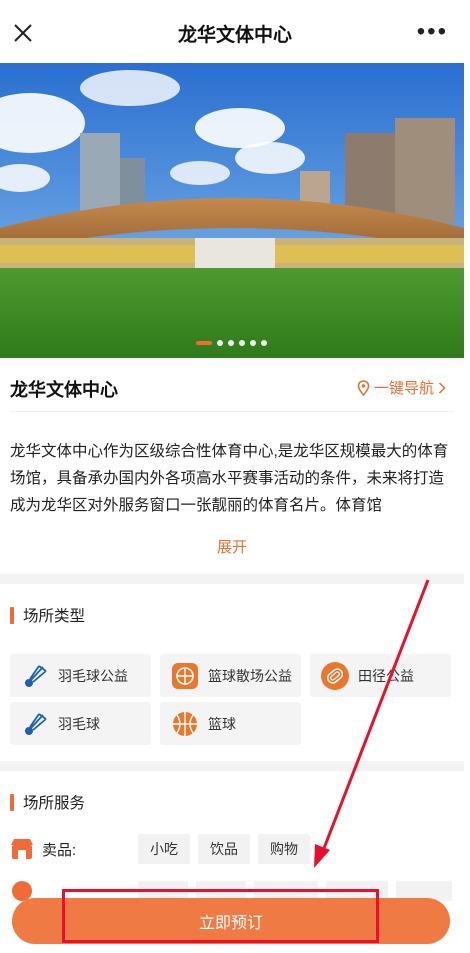  I want to click on chevron-right-icon, so click(442, 387).